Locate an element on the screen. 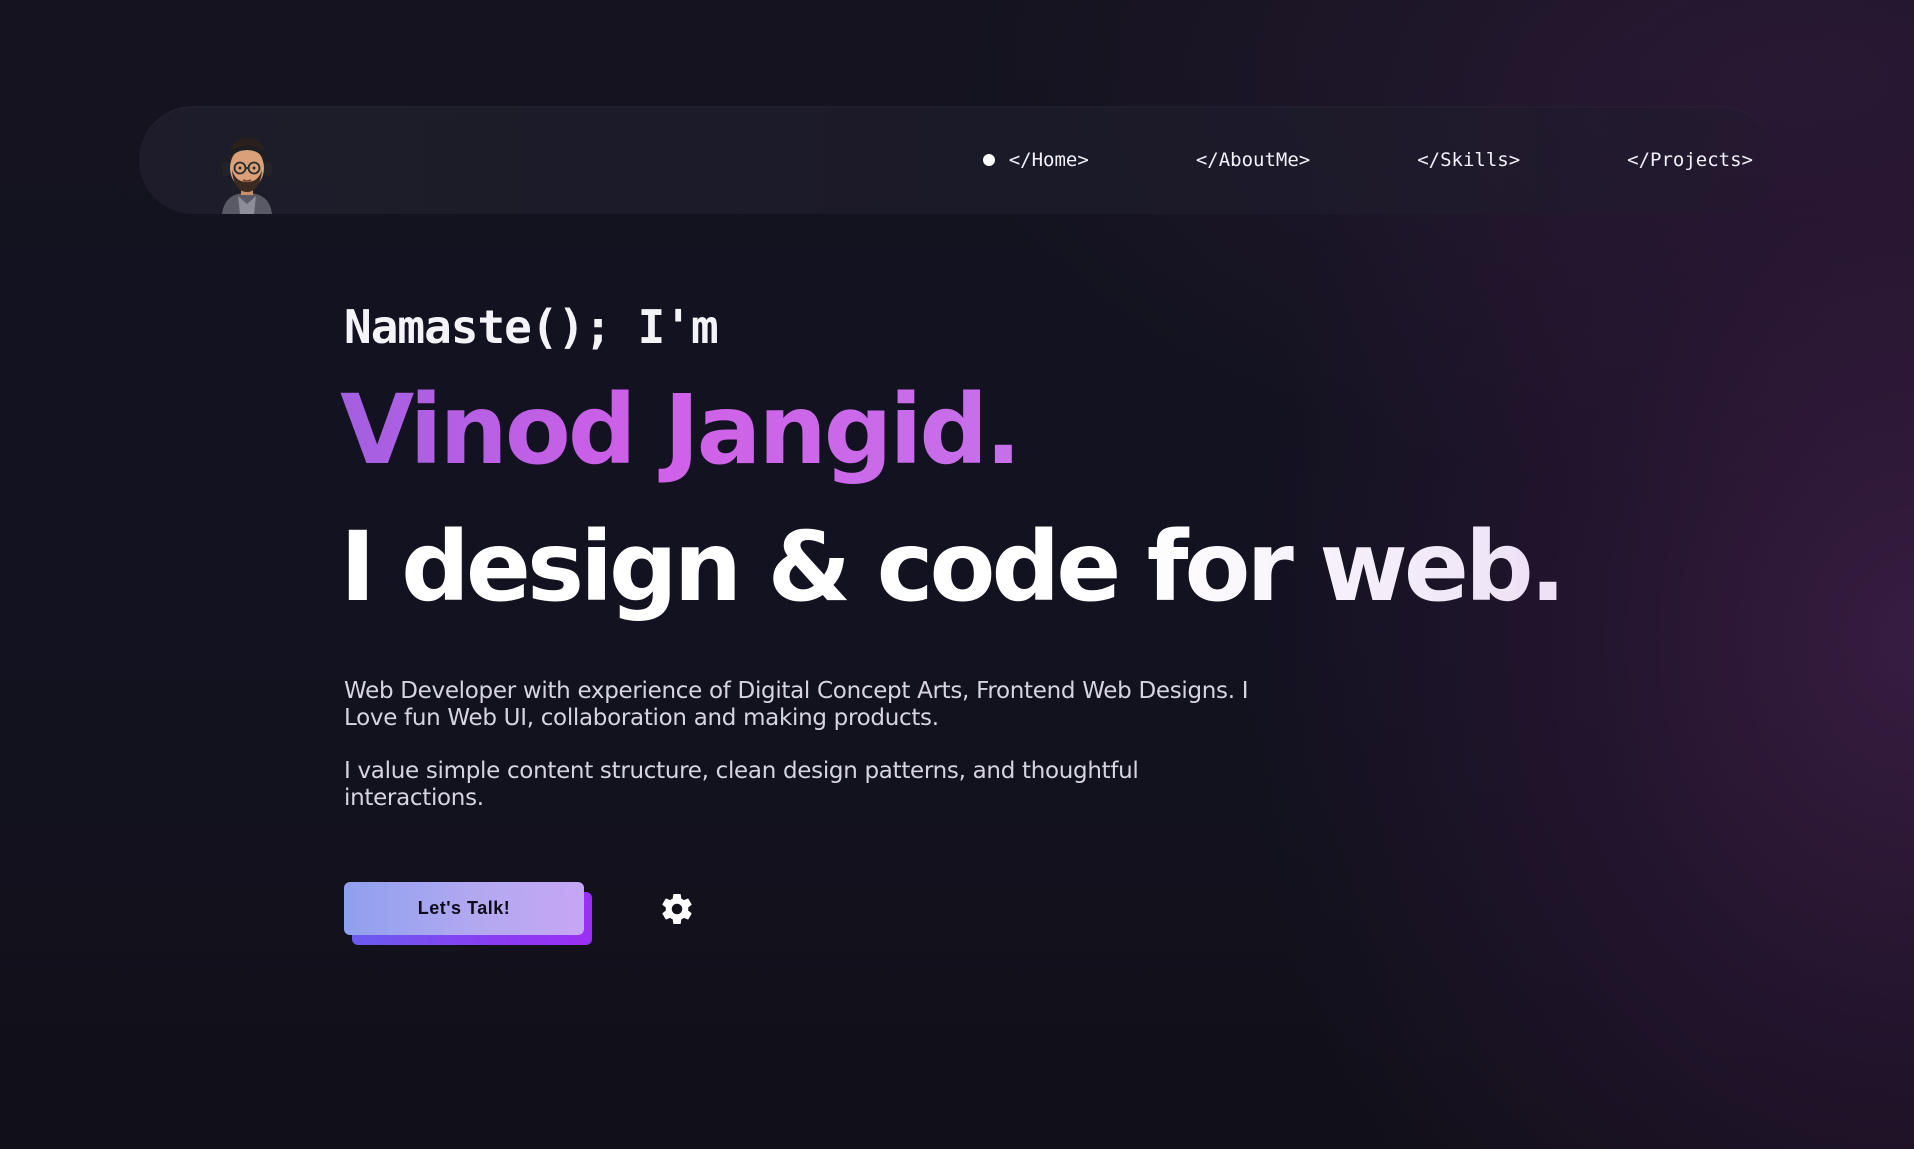  nav-item-aboutme: </AboutMe> is located at coordinates (1253, 160).